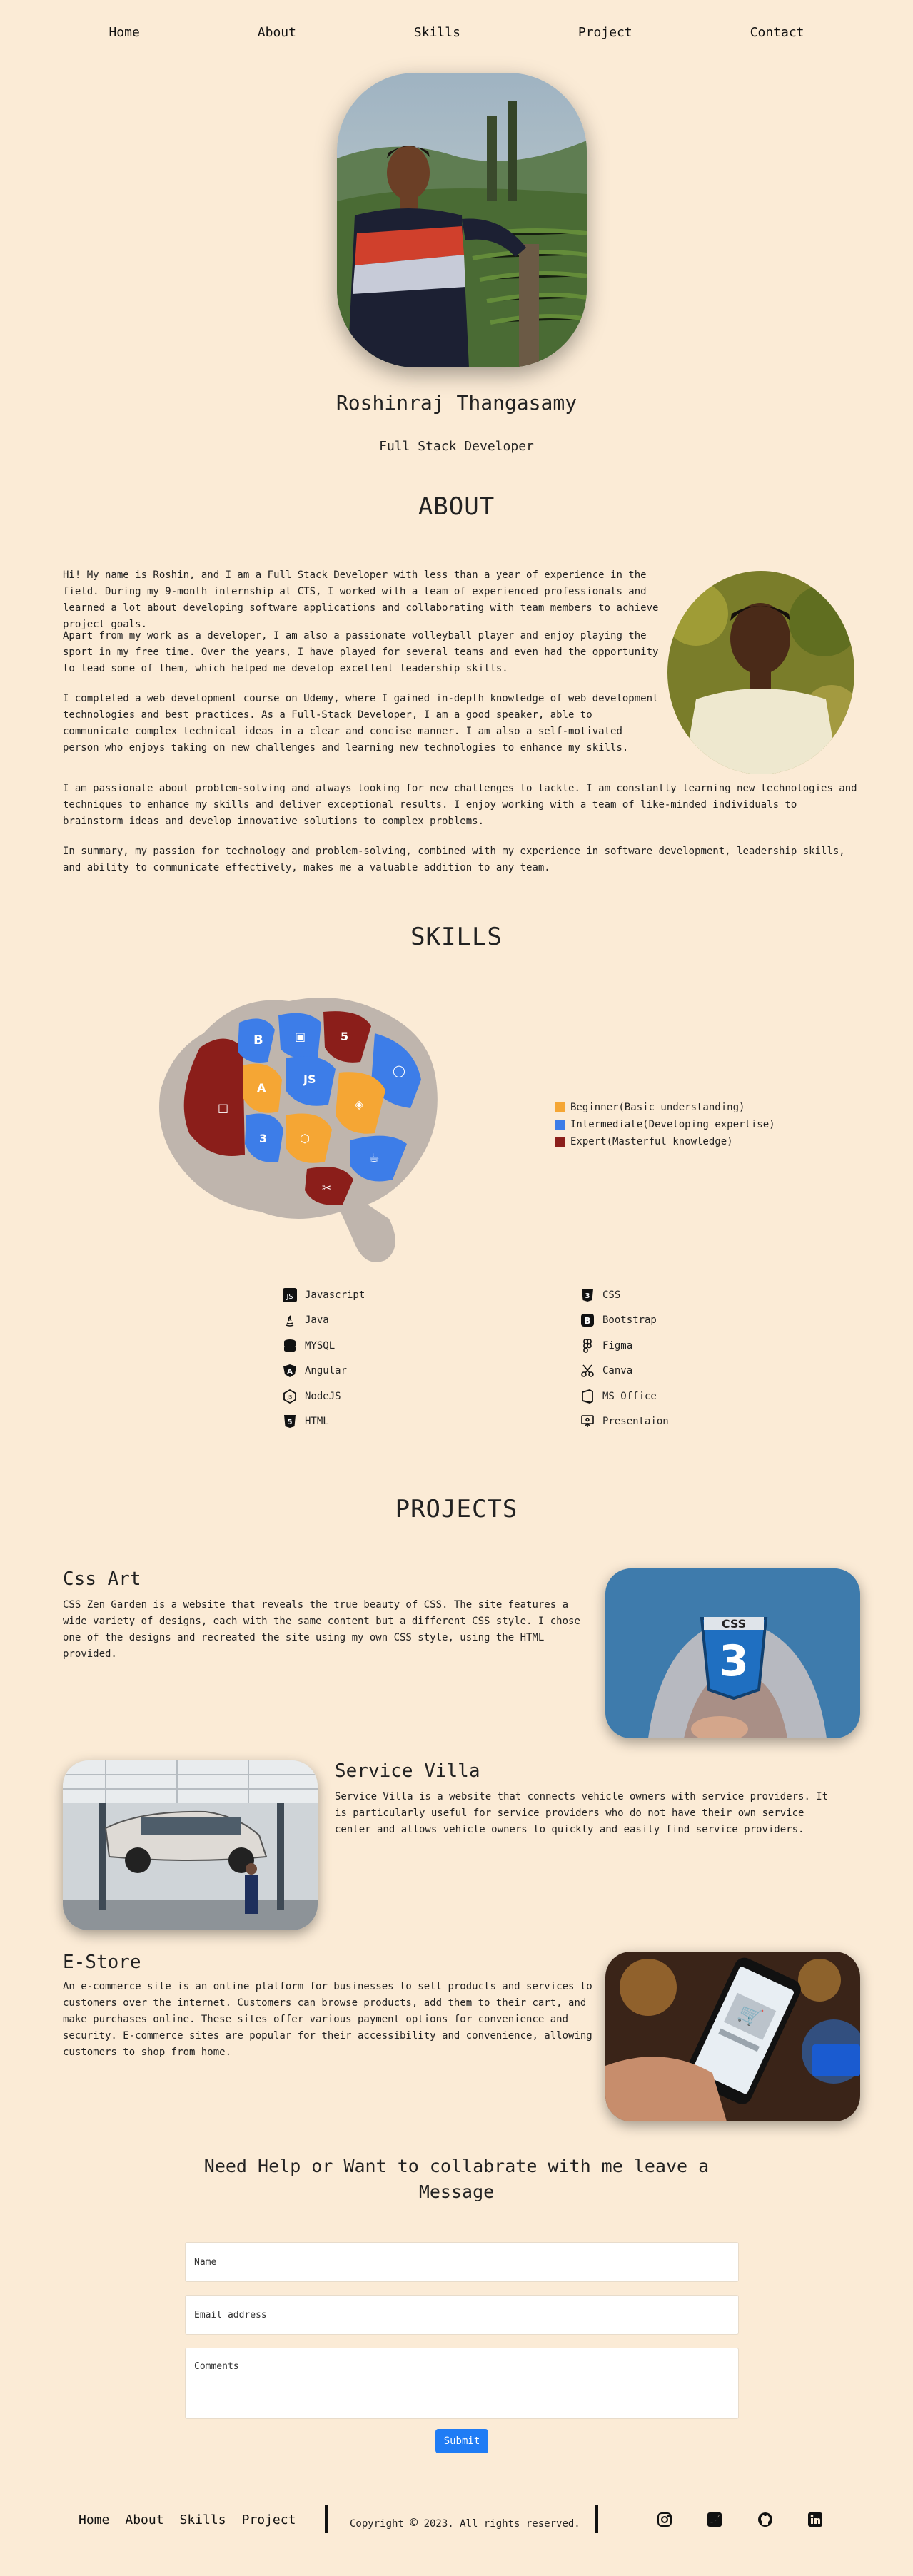  What do you see at coordinates (732, 2036) in the screenshot?
I see `e-store-project-image: 🛒` at bounding box center [732, 2036].